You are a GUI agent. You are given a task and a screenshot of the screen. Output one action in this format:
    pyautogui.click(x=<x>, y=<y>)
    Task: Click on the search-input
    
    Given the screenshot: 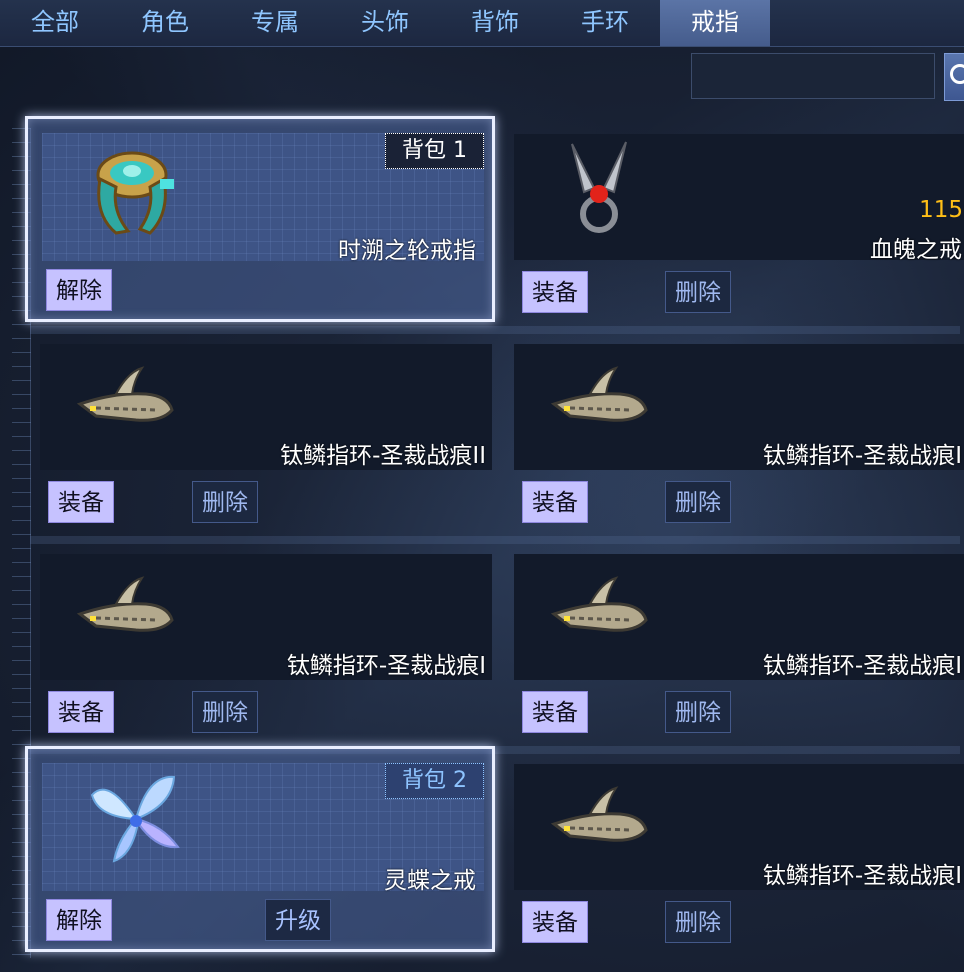 What is the action you would take?
    pyautogui.click(x=813, y=76)
    